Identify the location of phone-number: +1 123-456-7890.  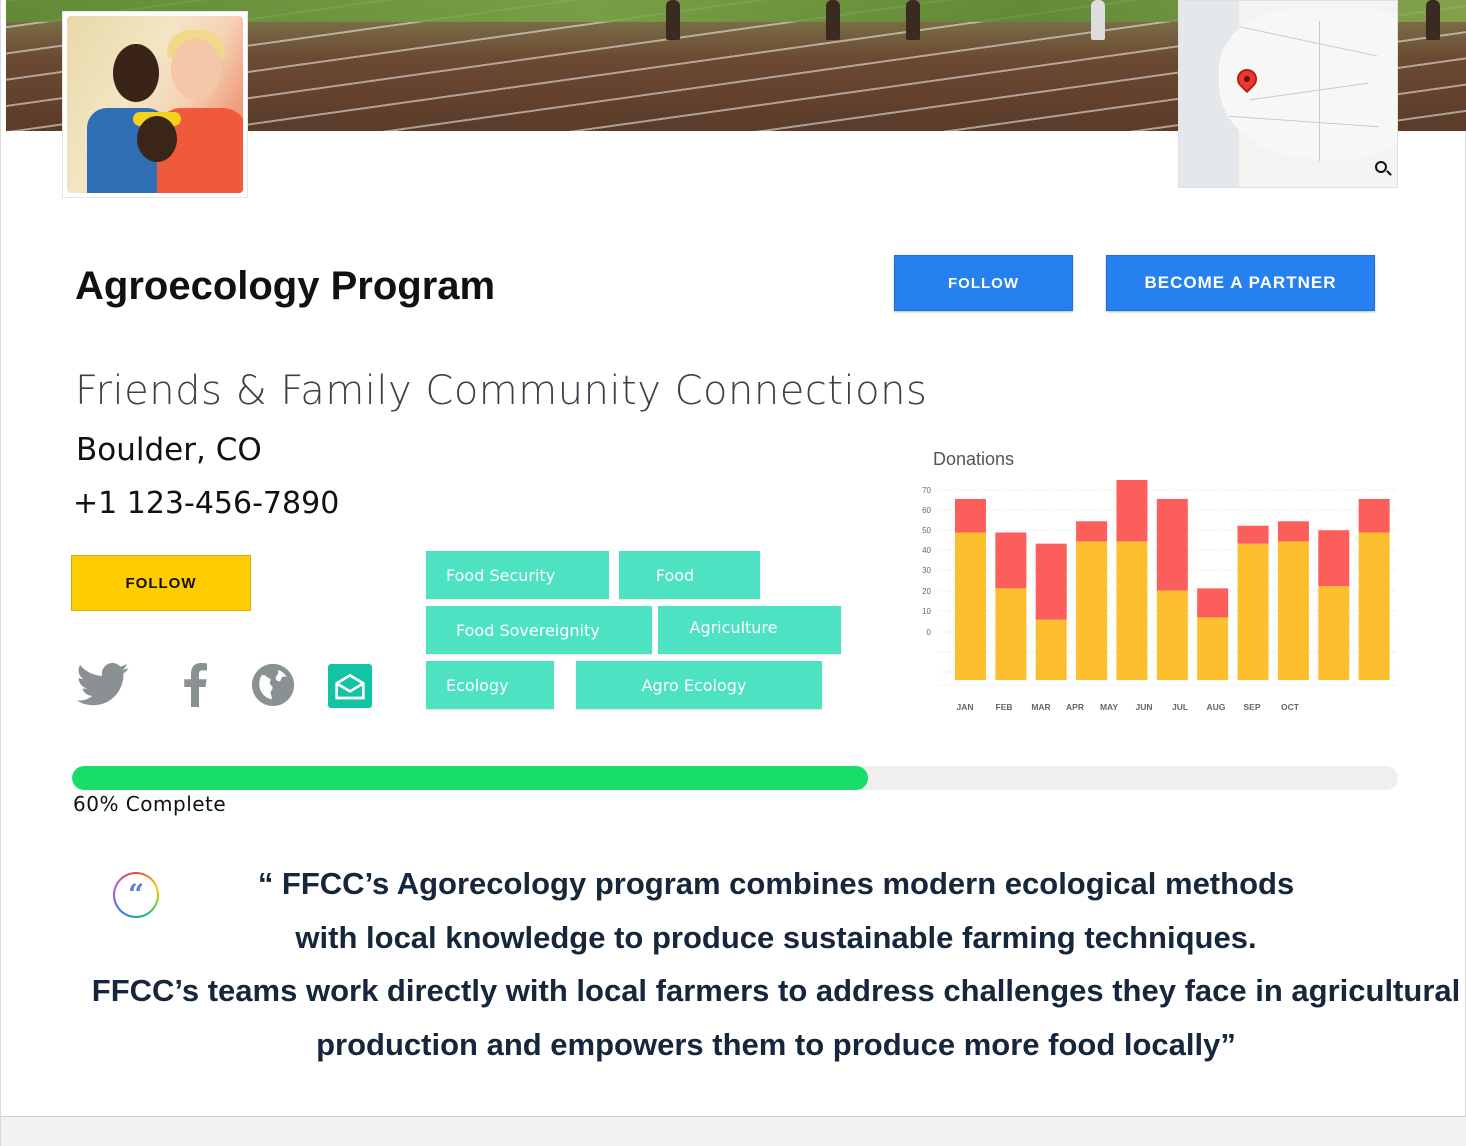
(206, 503).